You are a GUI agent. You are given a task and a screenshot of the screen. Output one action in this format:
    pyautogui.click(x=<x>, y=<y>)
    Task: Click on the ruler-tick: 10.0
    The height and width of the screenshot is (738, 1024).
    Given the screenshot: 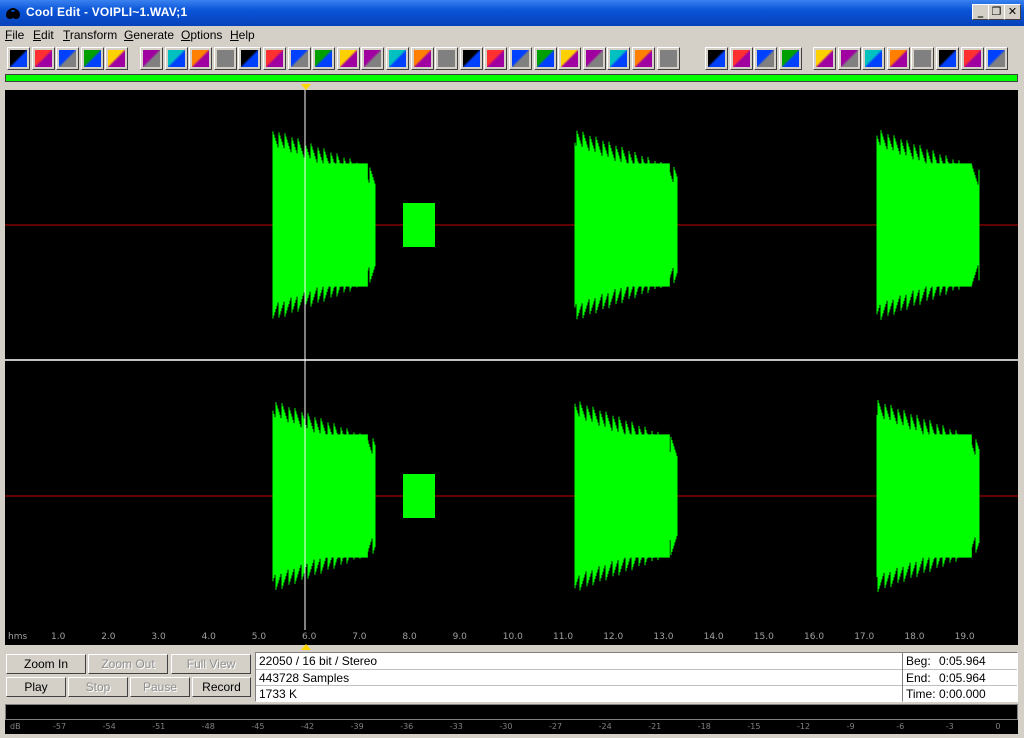 What is the action you would take?
    pyautogui.click(x=512, y=637)
    